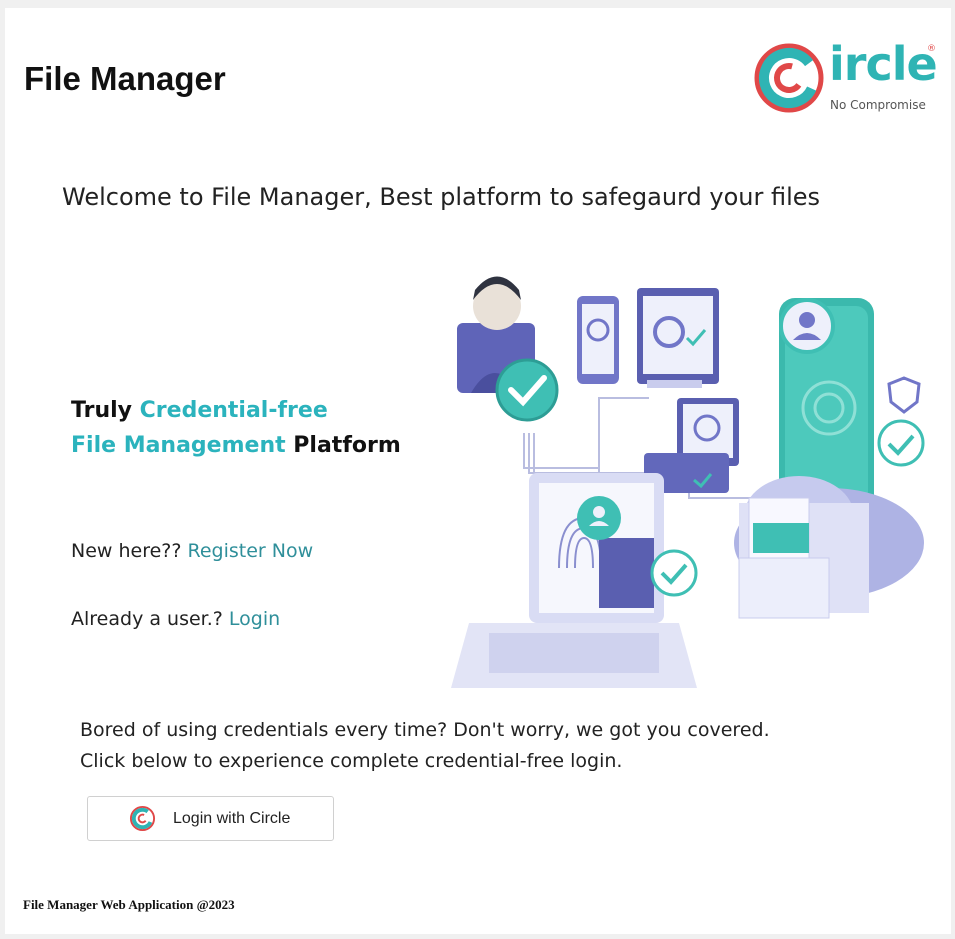  Describe the element at coordinates (598, 340) in the screenshot. I see `phone-device-icon` at that location.